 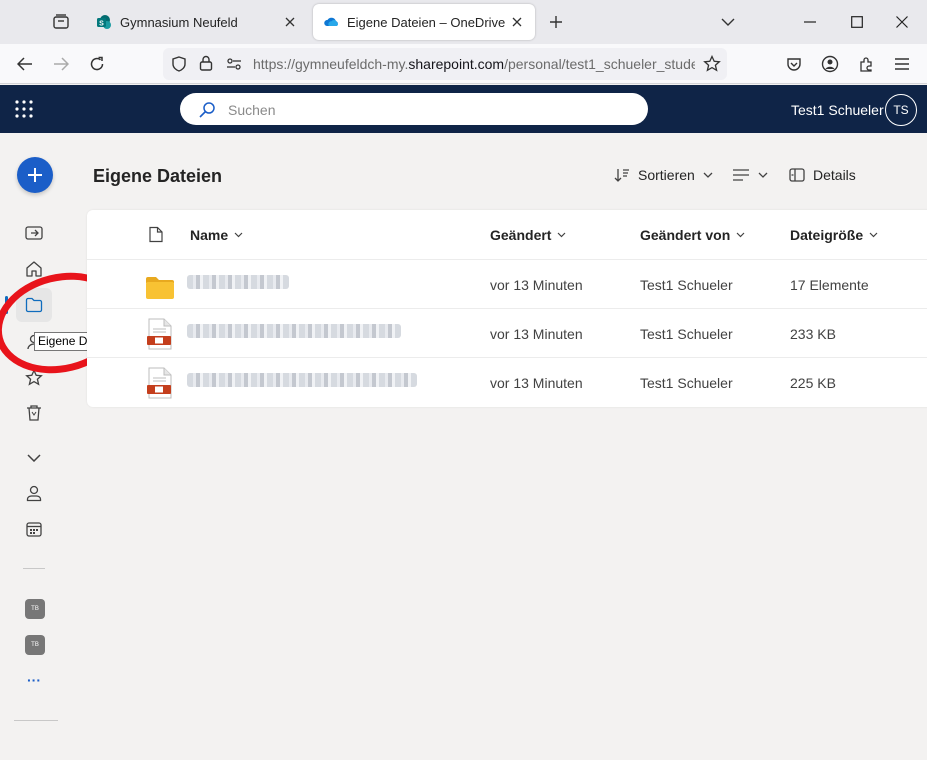 What do you see at coordinates (331, 64) in the screenshot?
I see `url-prefix: https://gymneufeldch-my.` at bounding box center [331, 64].